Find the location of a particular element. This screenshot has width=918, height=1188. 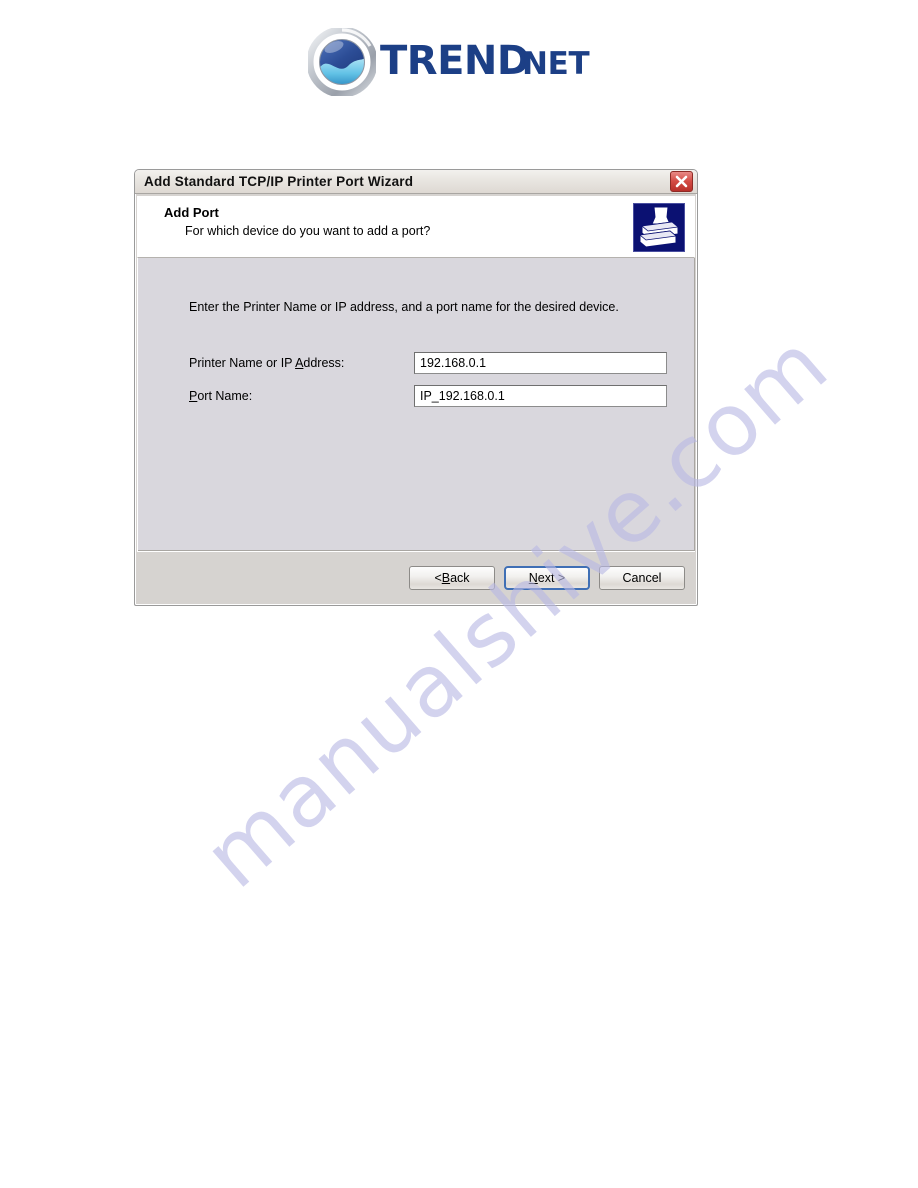

port-name-label: Port Name: is located at coordinates (220, 396).